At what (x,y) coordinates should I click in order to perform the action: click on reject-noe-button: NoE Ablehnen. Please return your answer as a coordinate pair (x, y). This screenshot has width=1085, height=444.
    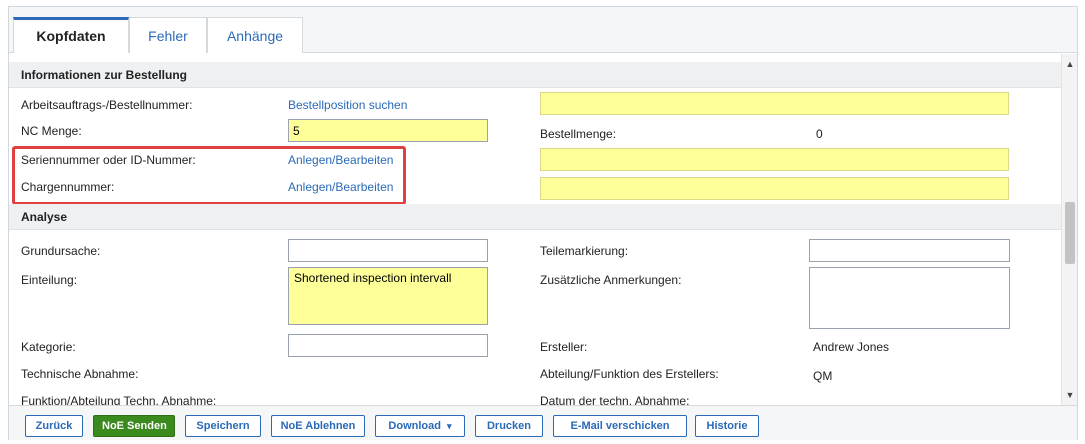
    Looking at the image, I should click on (318, 426).